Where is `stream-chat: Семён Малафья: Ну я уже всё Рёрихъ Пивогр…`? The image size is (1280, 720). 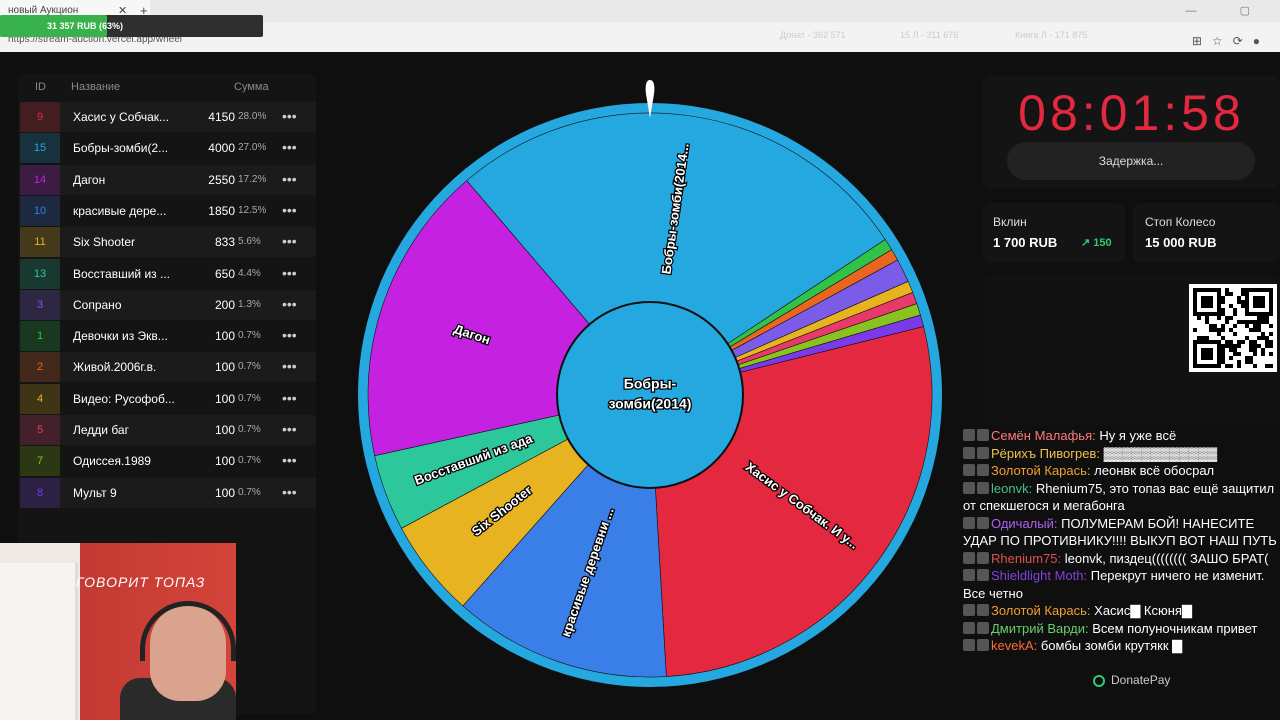 stream-chat: Семён Малафья: Ну я уже всё Рёрихъ Пивогр… is located at coordinates (1121, 541).